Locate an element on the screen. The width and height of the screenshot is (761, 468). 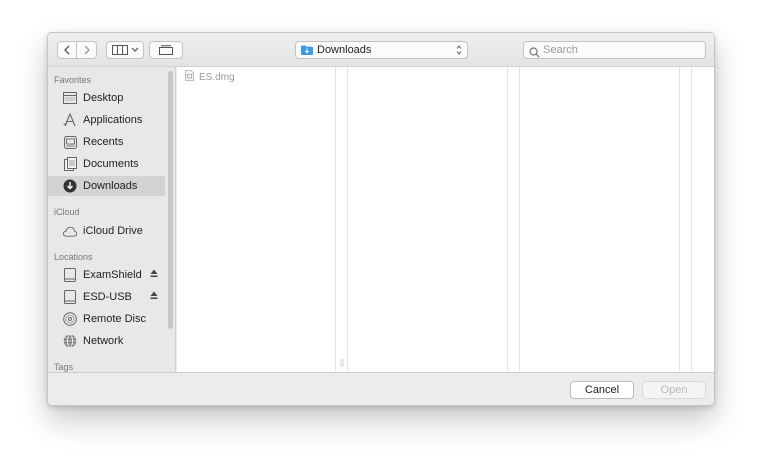
forward-button is located at coordinates (87, 50).